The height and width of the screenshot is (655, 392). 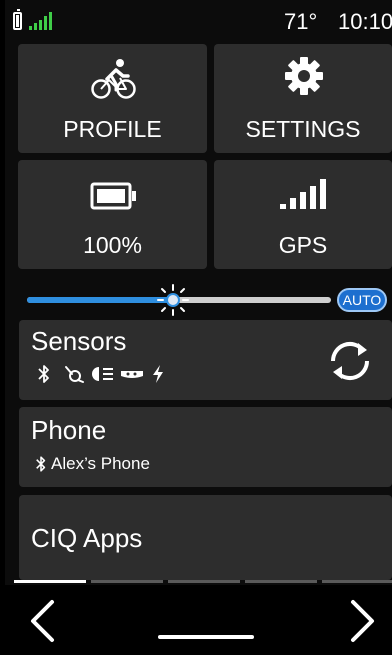 I want to click on device-battery-icon, so click(x=17, y=19).